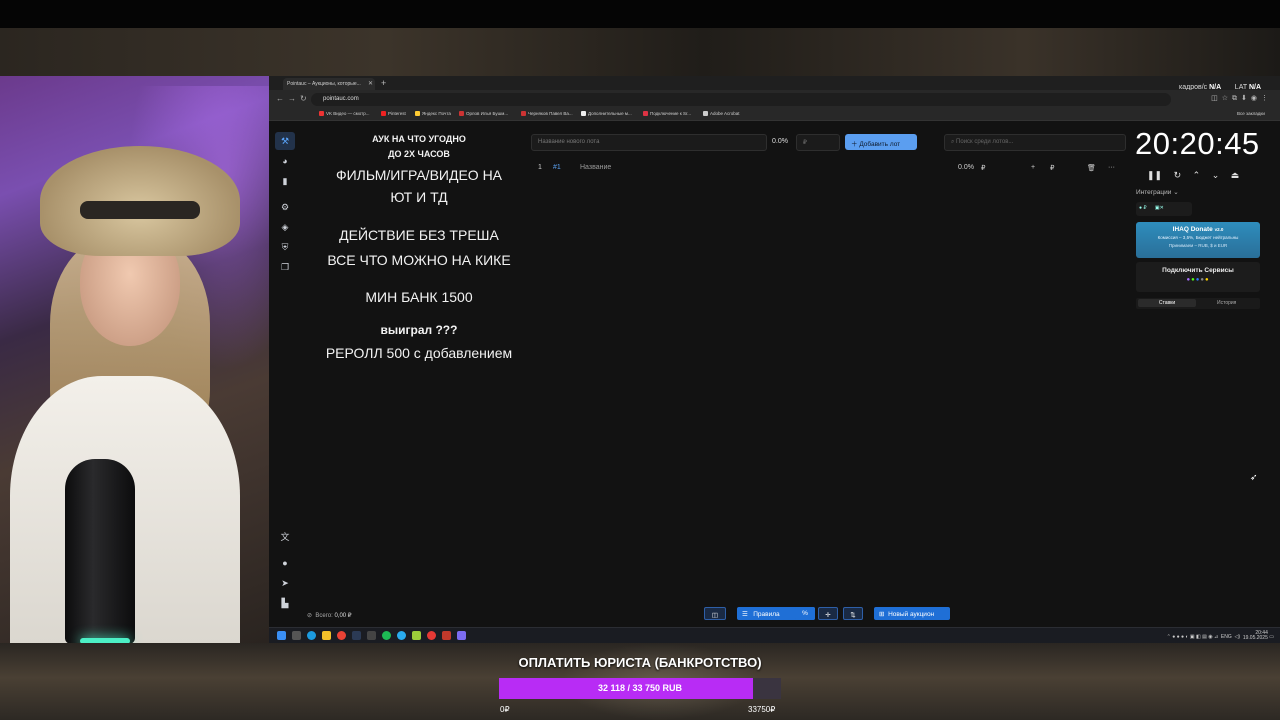 This screenshot has height=720, width=1280. Describe the element at coordinates (1198, 303) in the screenshot. I see `stakes-tabs: Ставки История` at that location.